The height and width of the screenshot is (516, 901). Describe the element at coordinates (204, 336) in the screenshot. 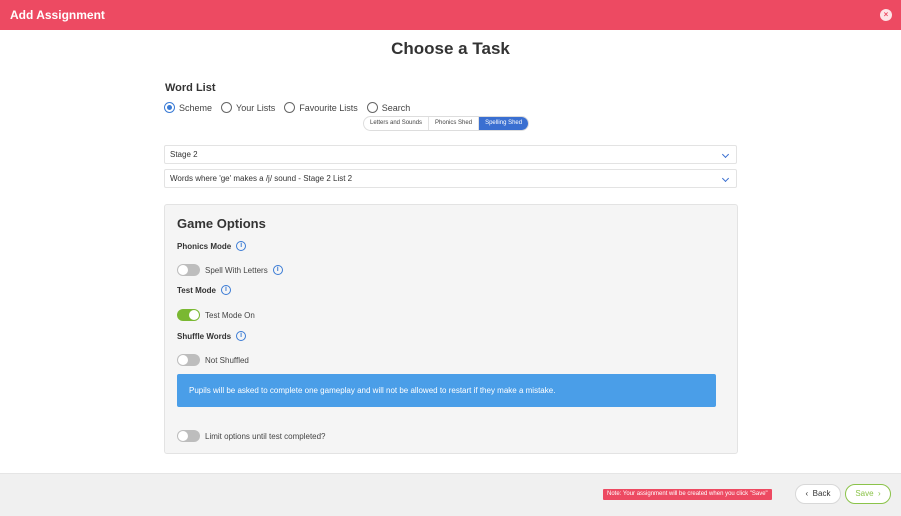

I see `shuffle-words-text: Shuffle Words` at that location.